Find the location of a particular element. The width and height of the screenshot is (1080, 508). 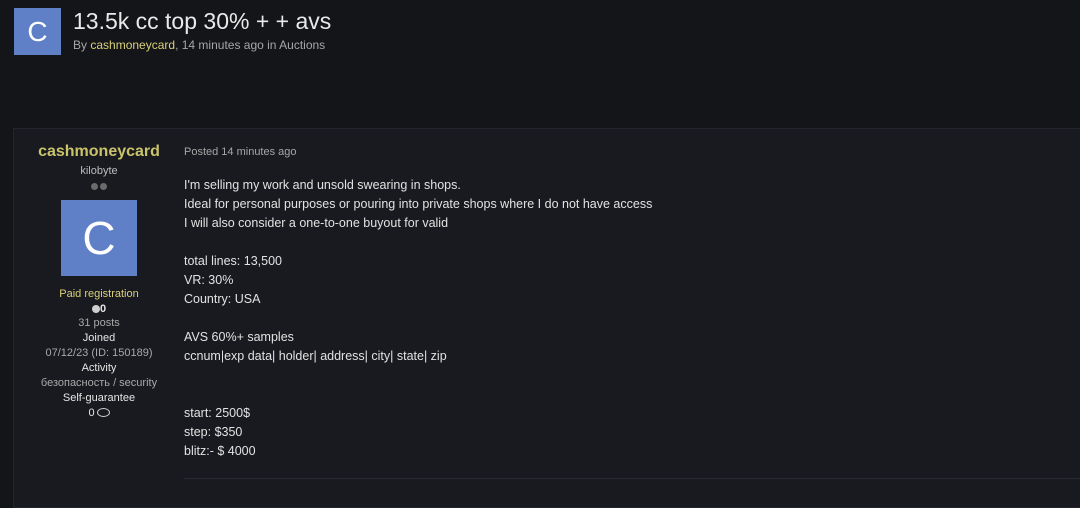

post-line: AVS 60%+ samples is located at coordinates (239, 337).